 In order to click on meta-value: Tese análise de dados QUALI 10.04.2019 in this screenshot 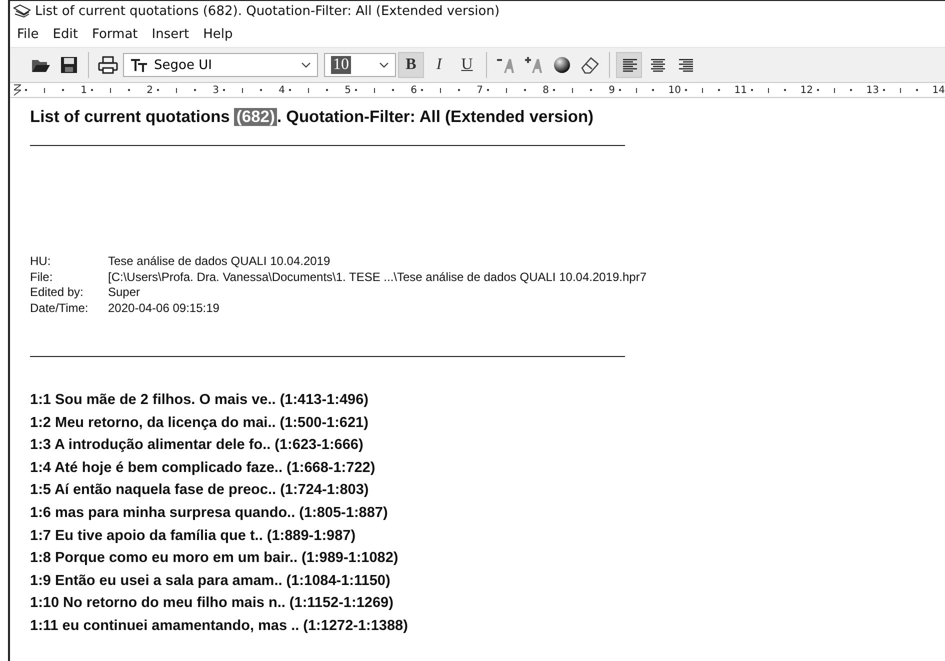, I will do `click(220, 262)`.